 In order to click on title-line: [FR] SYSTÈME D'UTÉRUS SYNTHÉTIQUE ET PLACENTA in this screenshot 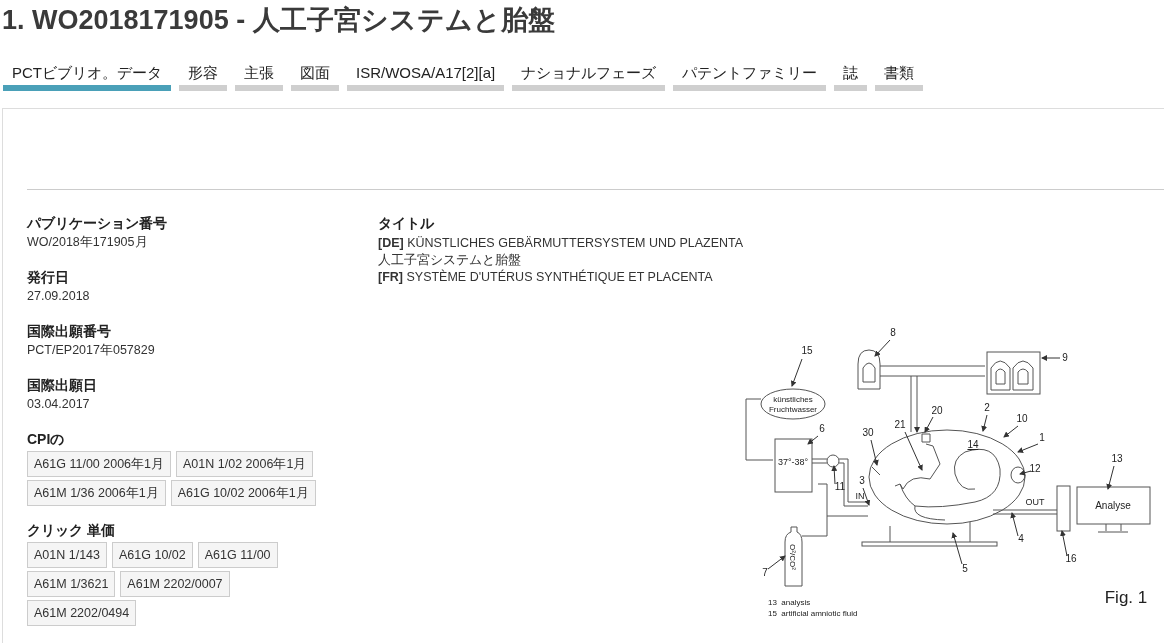, I will do `click(546, 277)`.